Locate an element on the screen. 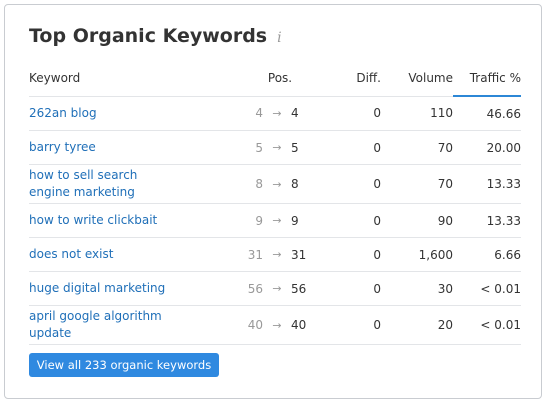 The width and height of the screenshot is (548, 405). keyword-cell: does not exist is located at coordinates (134, 254).